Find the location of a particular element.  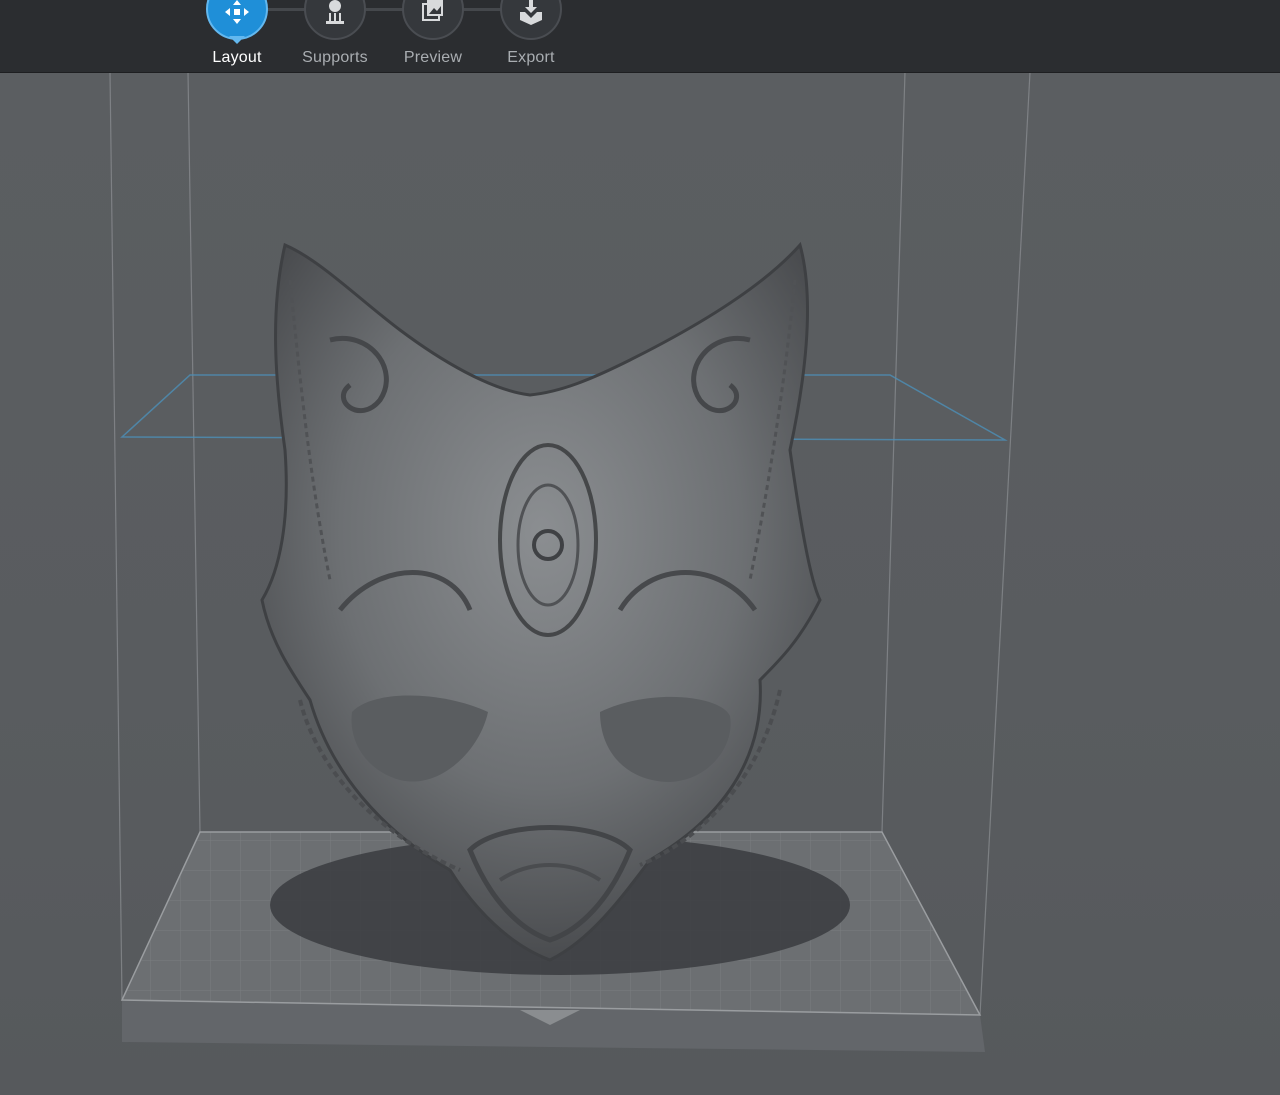

supports-step-circle is located at coordinates (335, 20).